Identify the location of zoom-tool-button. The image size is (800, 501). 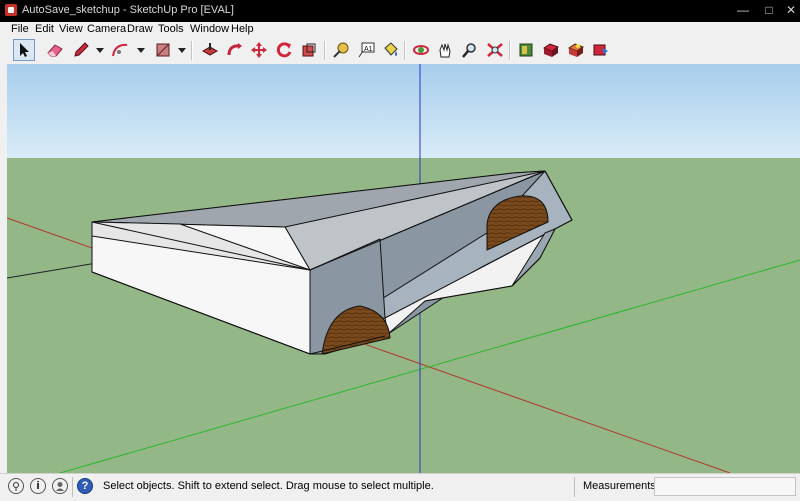
(470, 50).